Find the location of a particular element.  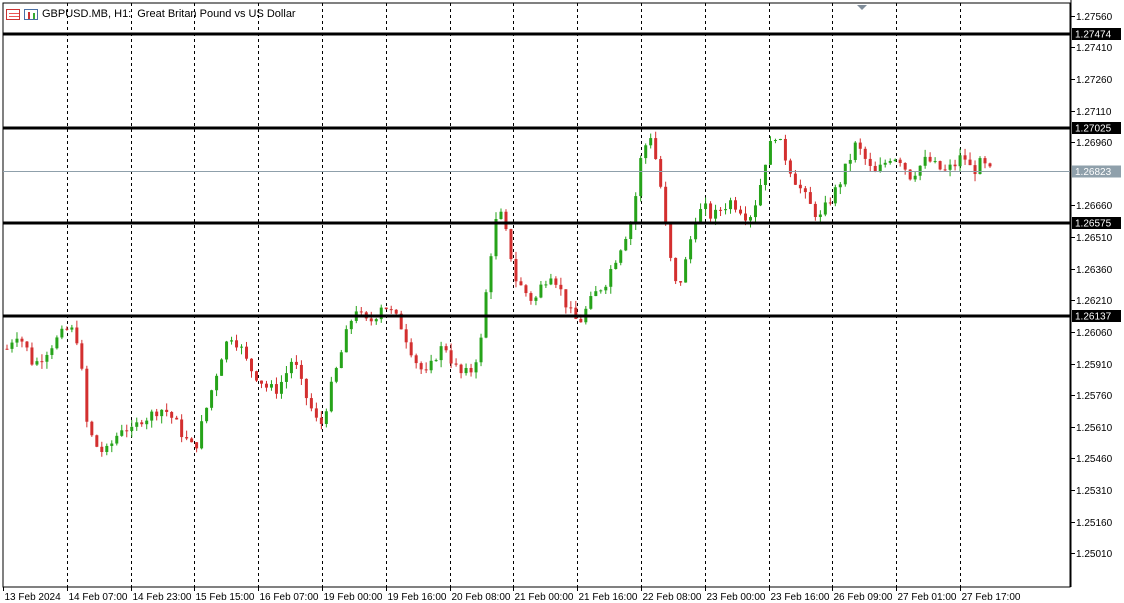

x-tick-label: 14 Feb 07:00 is located at coordinates (98, 597).